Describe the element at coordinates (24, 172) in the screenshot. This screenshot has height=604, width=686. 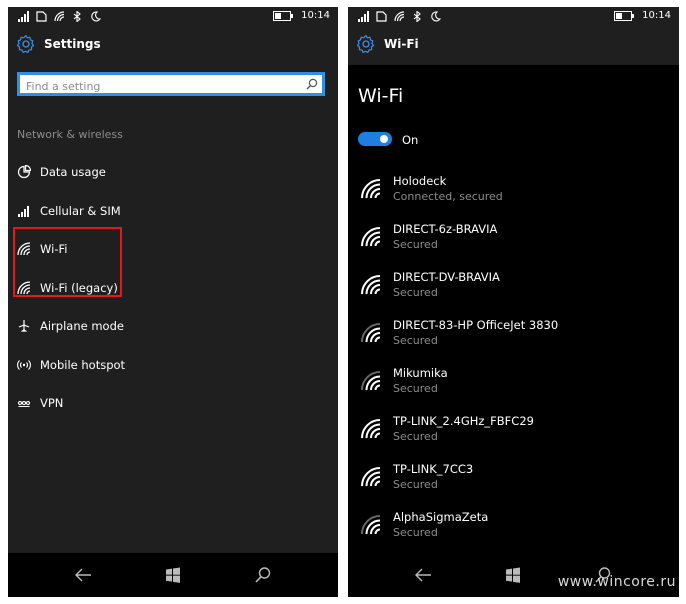
I see `data-usage-icon` at that location.